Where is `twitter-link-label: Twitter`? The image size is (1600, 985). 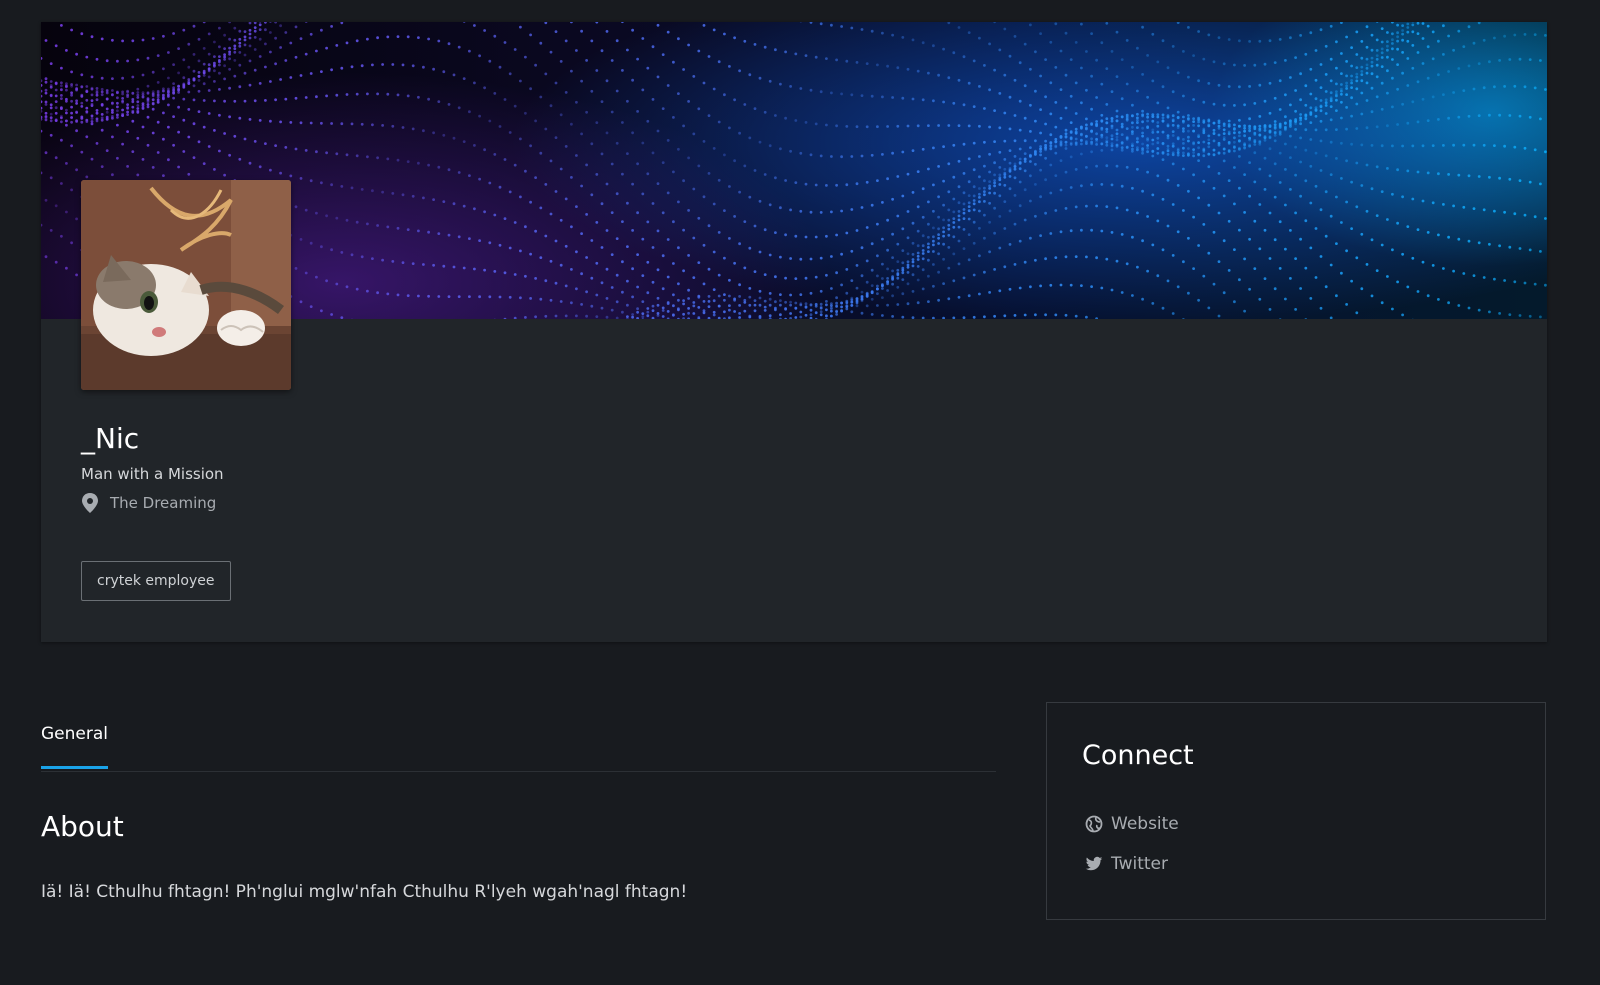
twitter-link-label: Twitter is located at coordinates (1139, 864).